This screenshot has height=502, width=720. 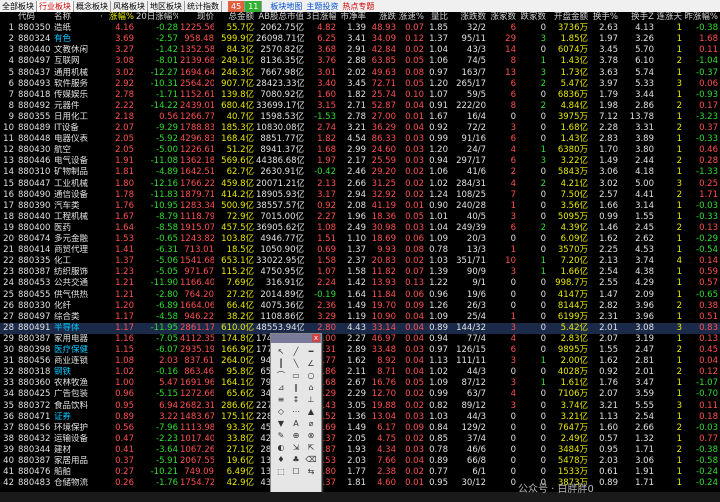 What do you see at coordinates (296, 411) in the screenshot?
I see `draw-tool-icon: ⋯` at bounding box center [296, 411].